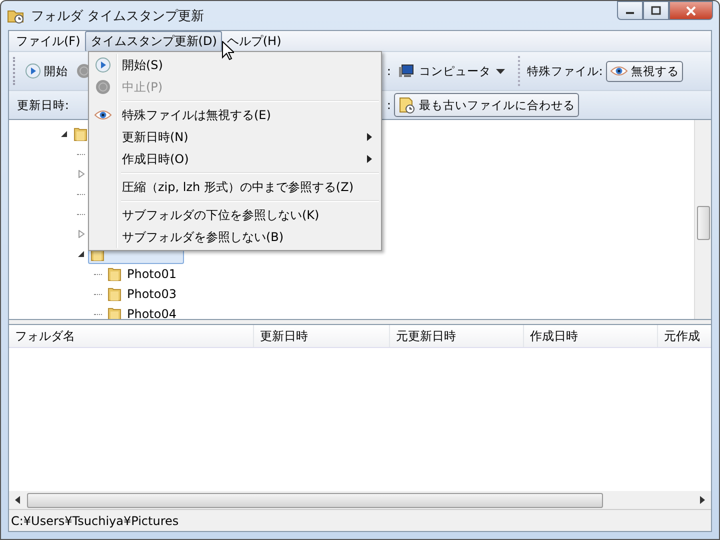 This screenshot has width=720, height=540. I want to click on column-header: 元作成, so click(683, 336).